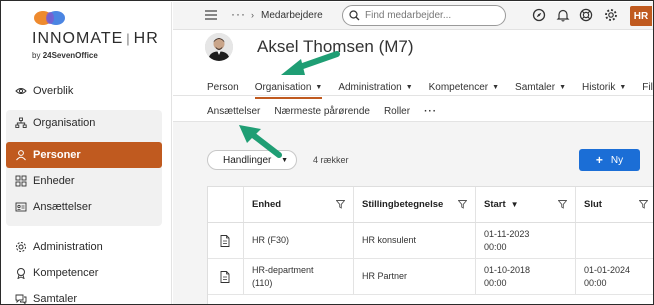  I want to click on person-photo-icon, so click(219, 47).